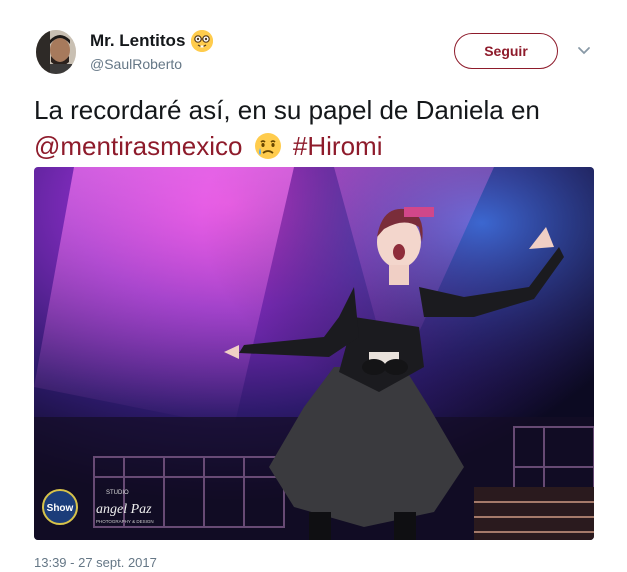 Image resolution: width=627 pixels, height=572 pixels. What do you see at coordinates (268, 146) in the screenshot?
I see `crying-face-emoji-icon` at bounding box center [268, 146].